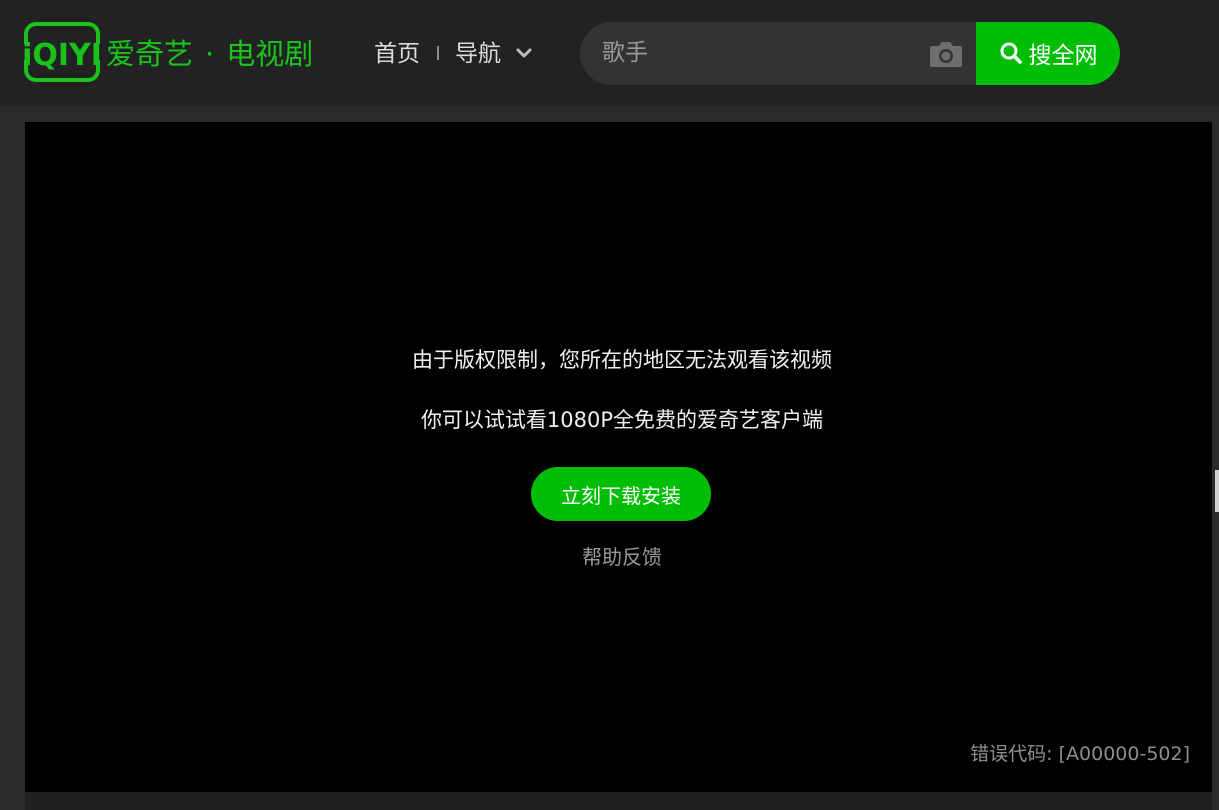 The width and height of the screenshot is (1219, 810). I want to click on nav-guide-label: 导航, so click(478, 54).